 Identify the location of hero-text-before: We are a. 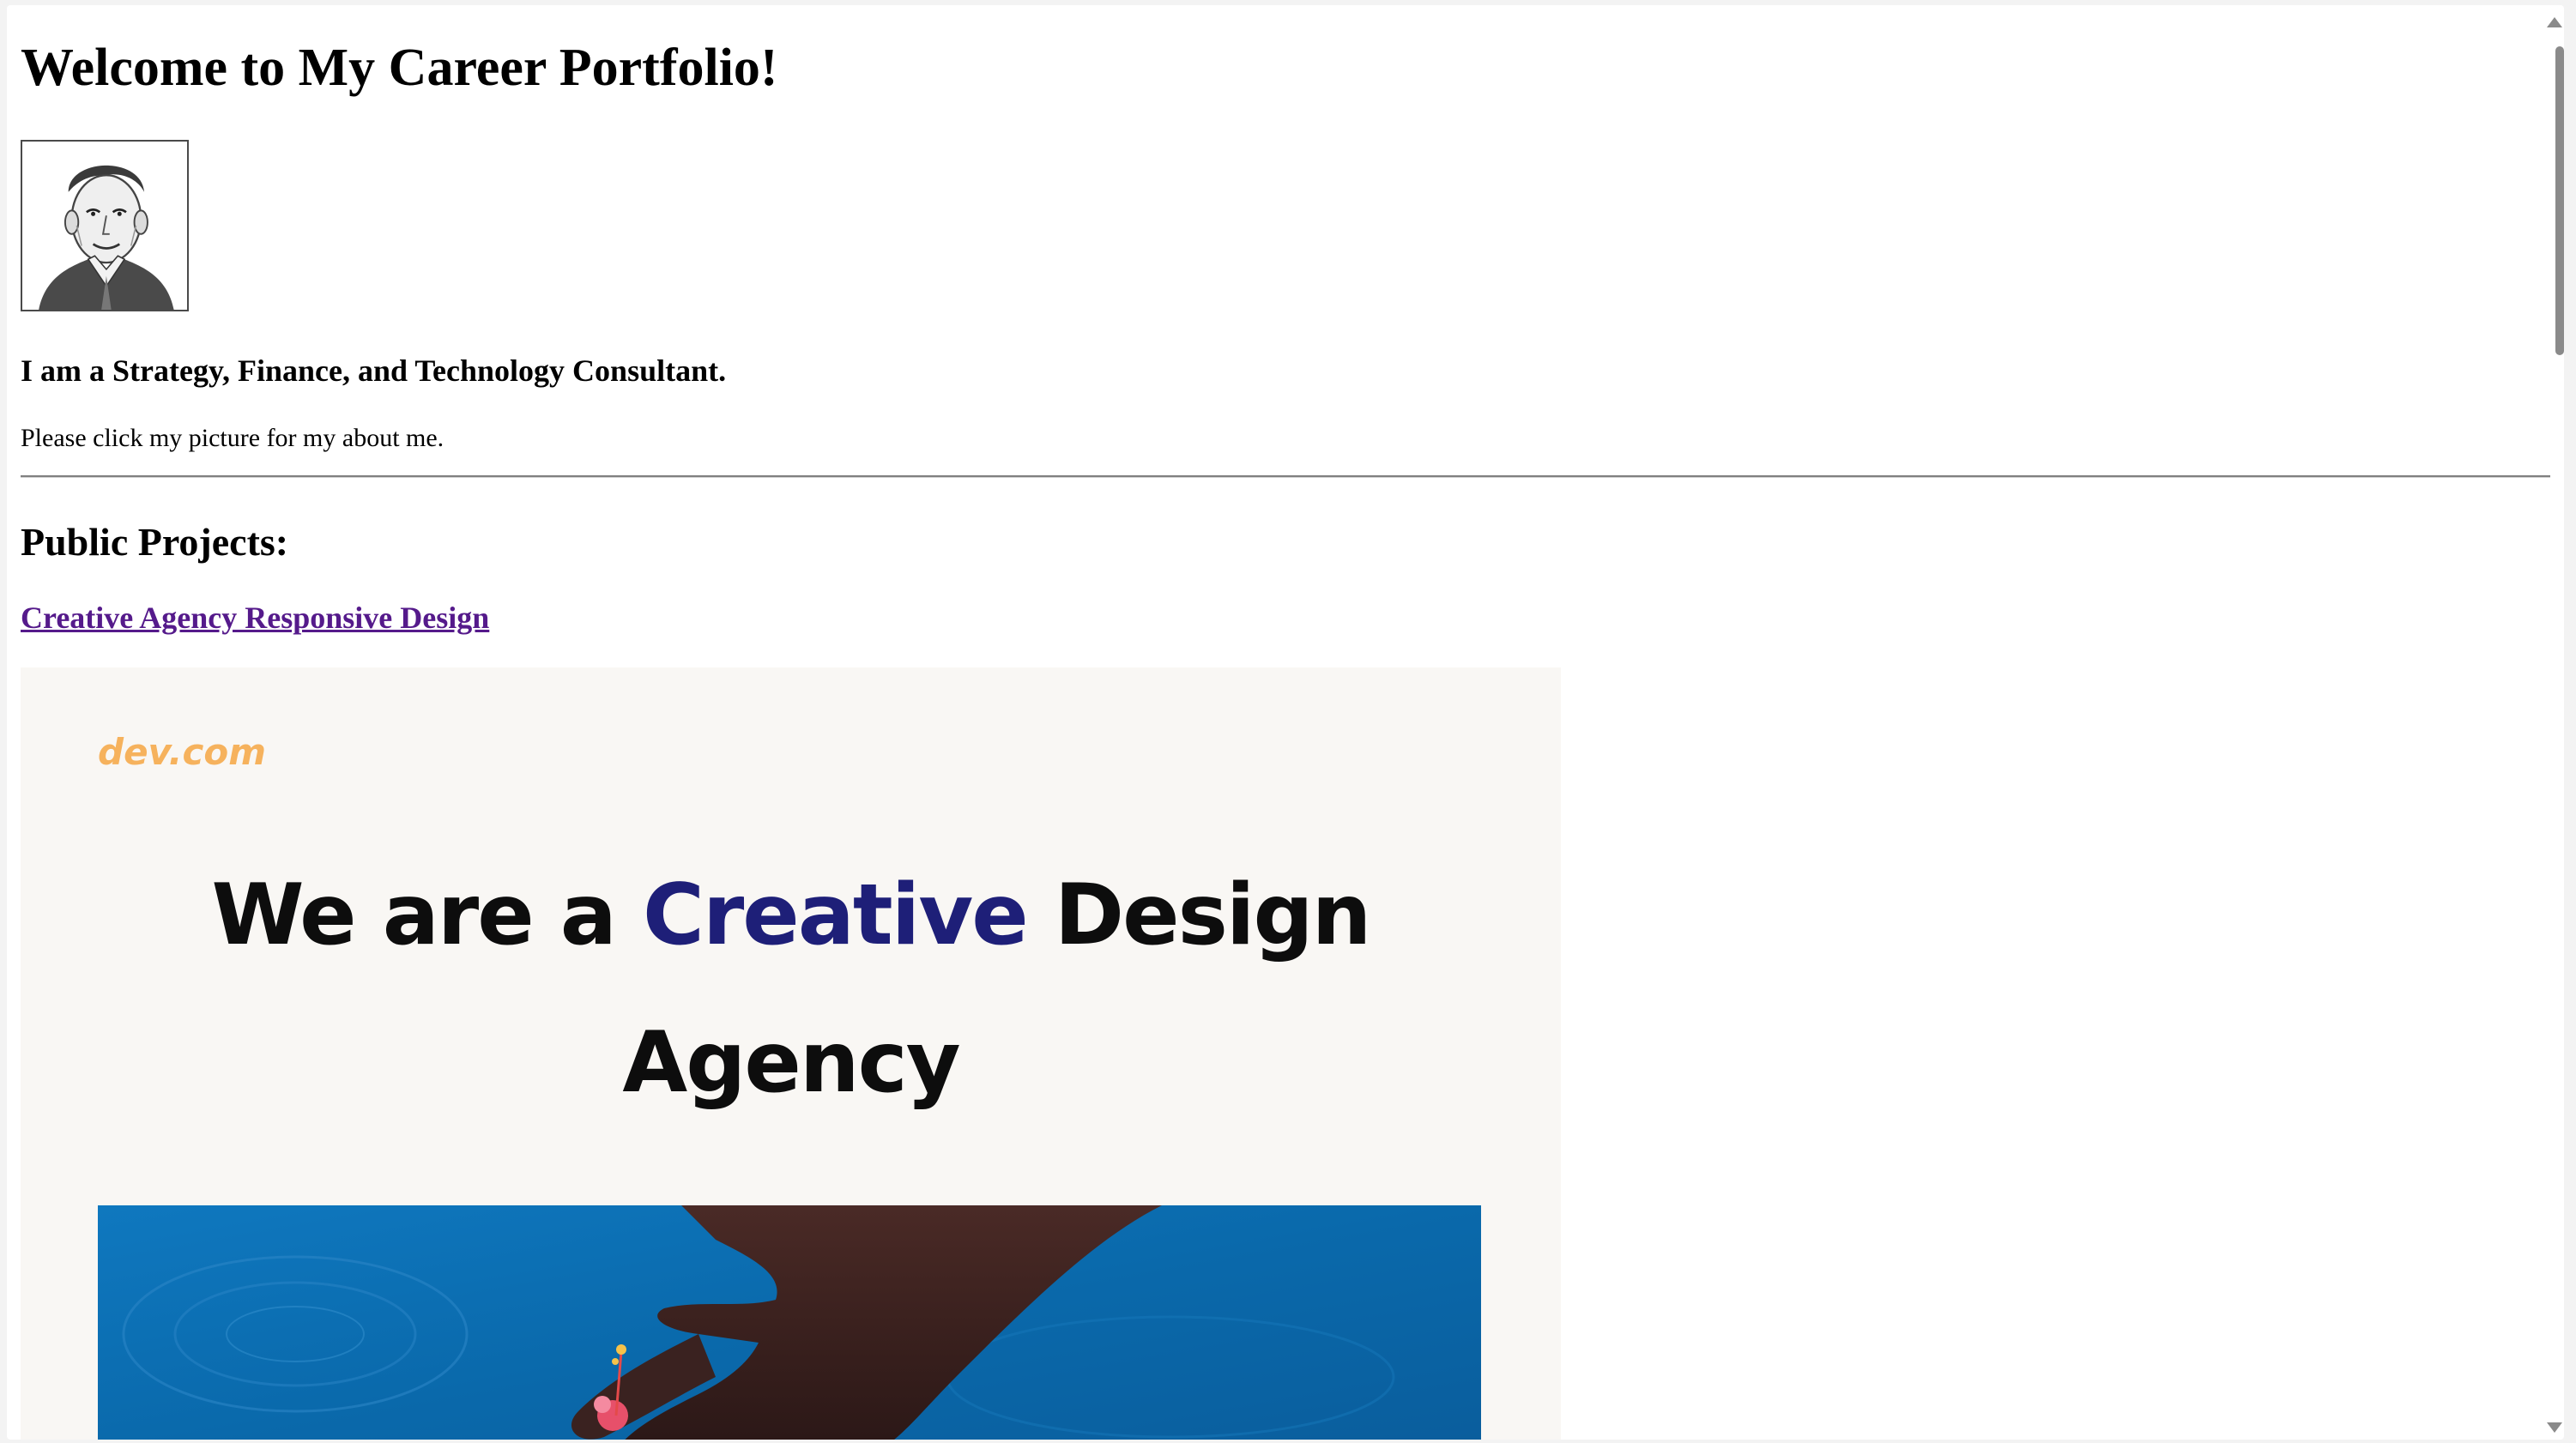
(427, 915).